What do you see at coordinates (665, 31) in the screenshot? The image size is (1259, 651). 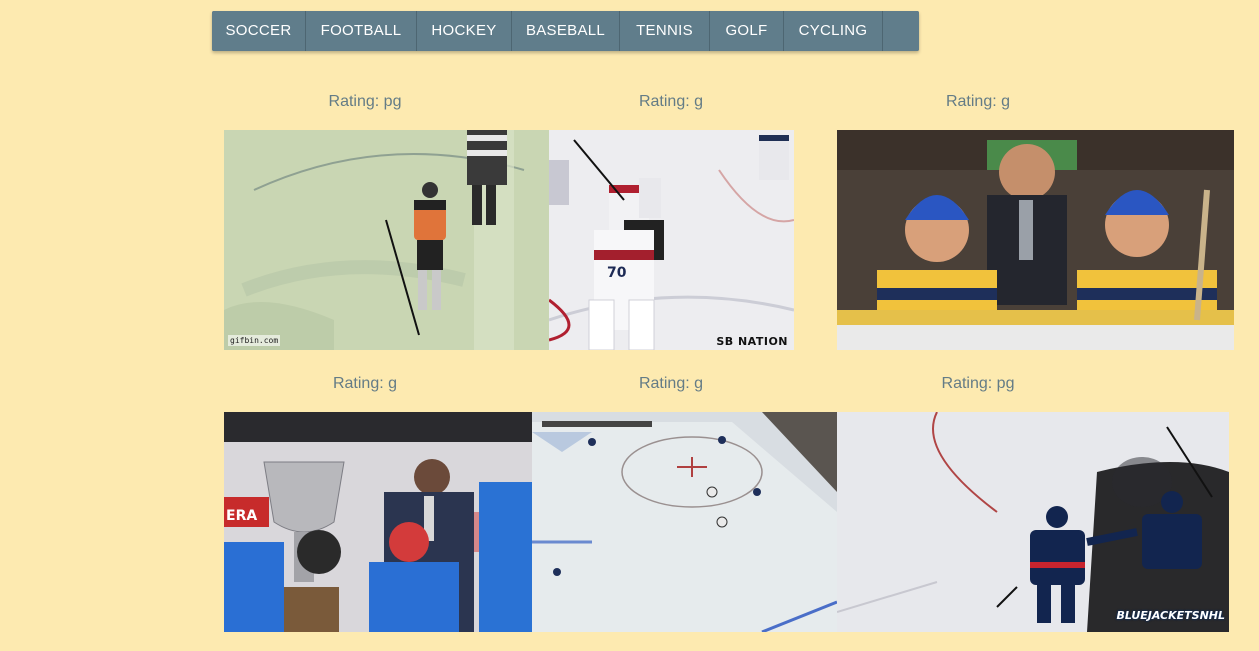 I see `nav-tennis-button: TENNIS` at bounding box center [665, 31].